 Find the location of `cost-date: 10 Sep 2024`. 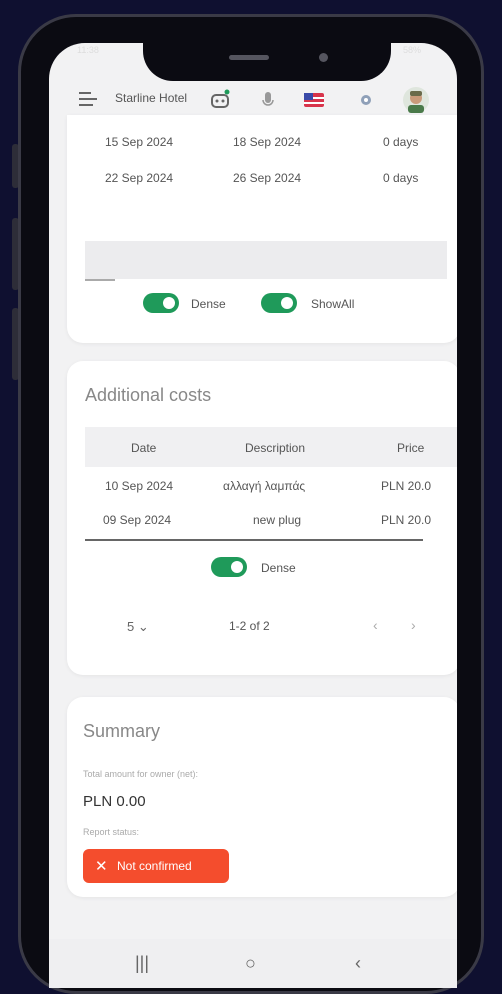

cost-date: 10 Sep 2024 is located at coordinates (139, 486).